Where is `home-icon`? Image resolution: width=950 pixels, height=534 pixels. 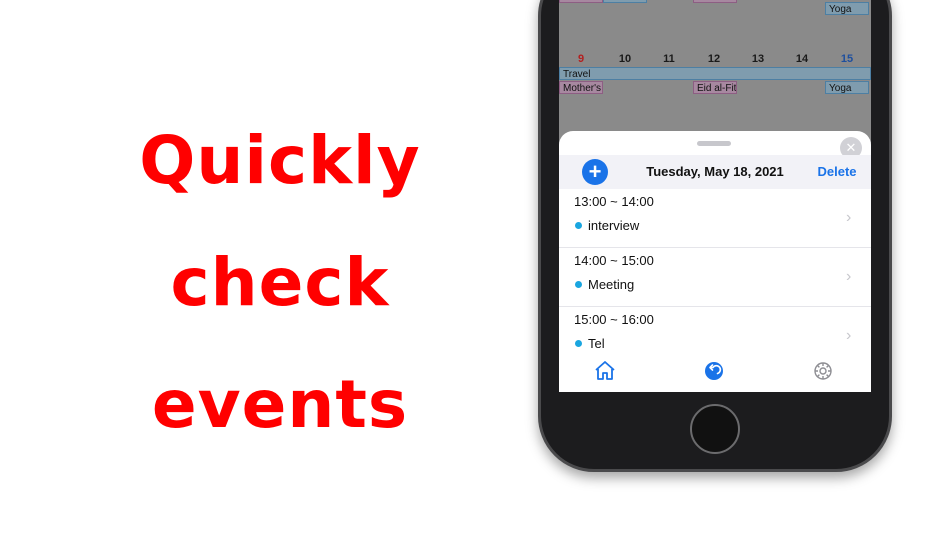 home-icon is located at coordinates (605, 370).